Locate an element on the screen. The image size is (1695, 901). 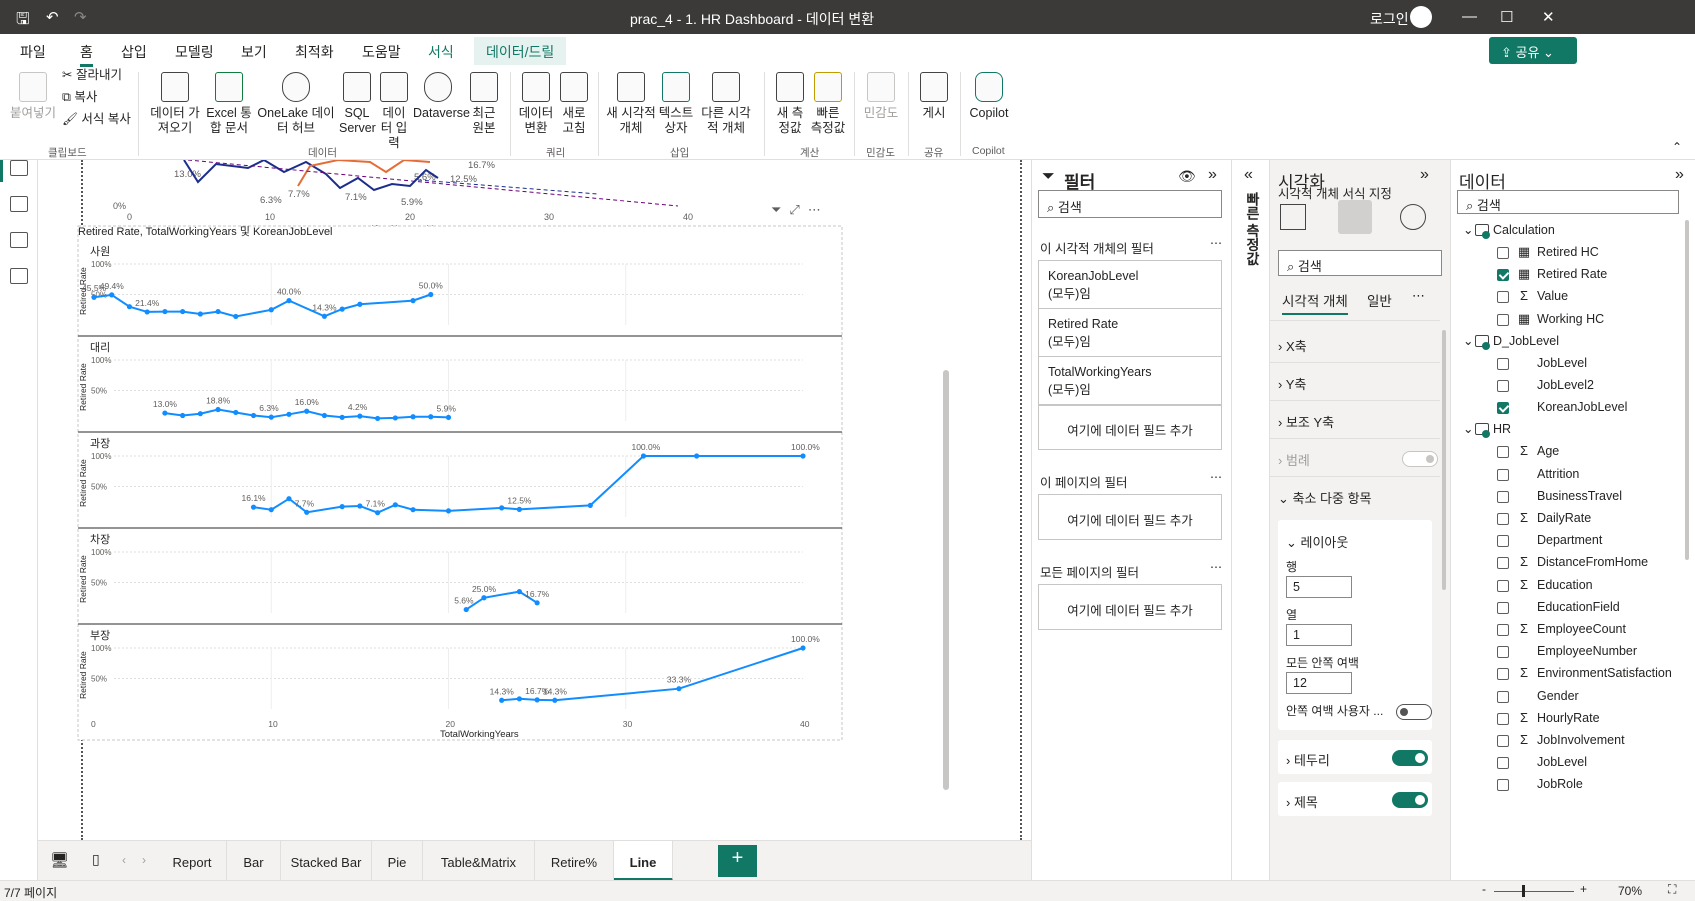
field-item: Σ EmployeeCount is located at coordinates (1566, 630).